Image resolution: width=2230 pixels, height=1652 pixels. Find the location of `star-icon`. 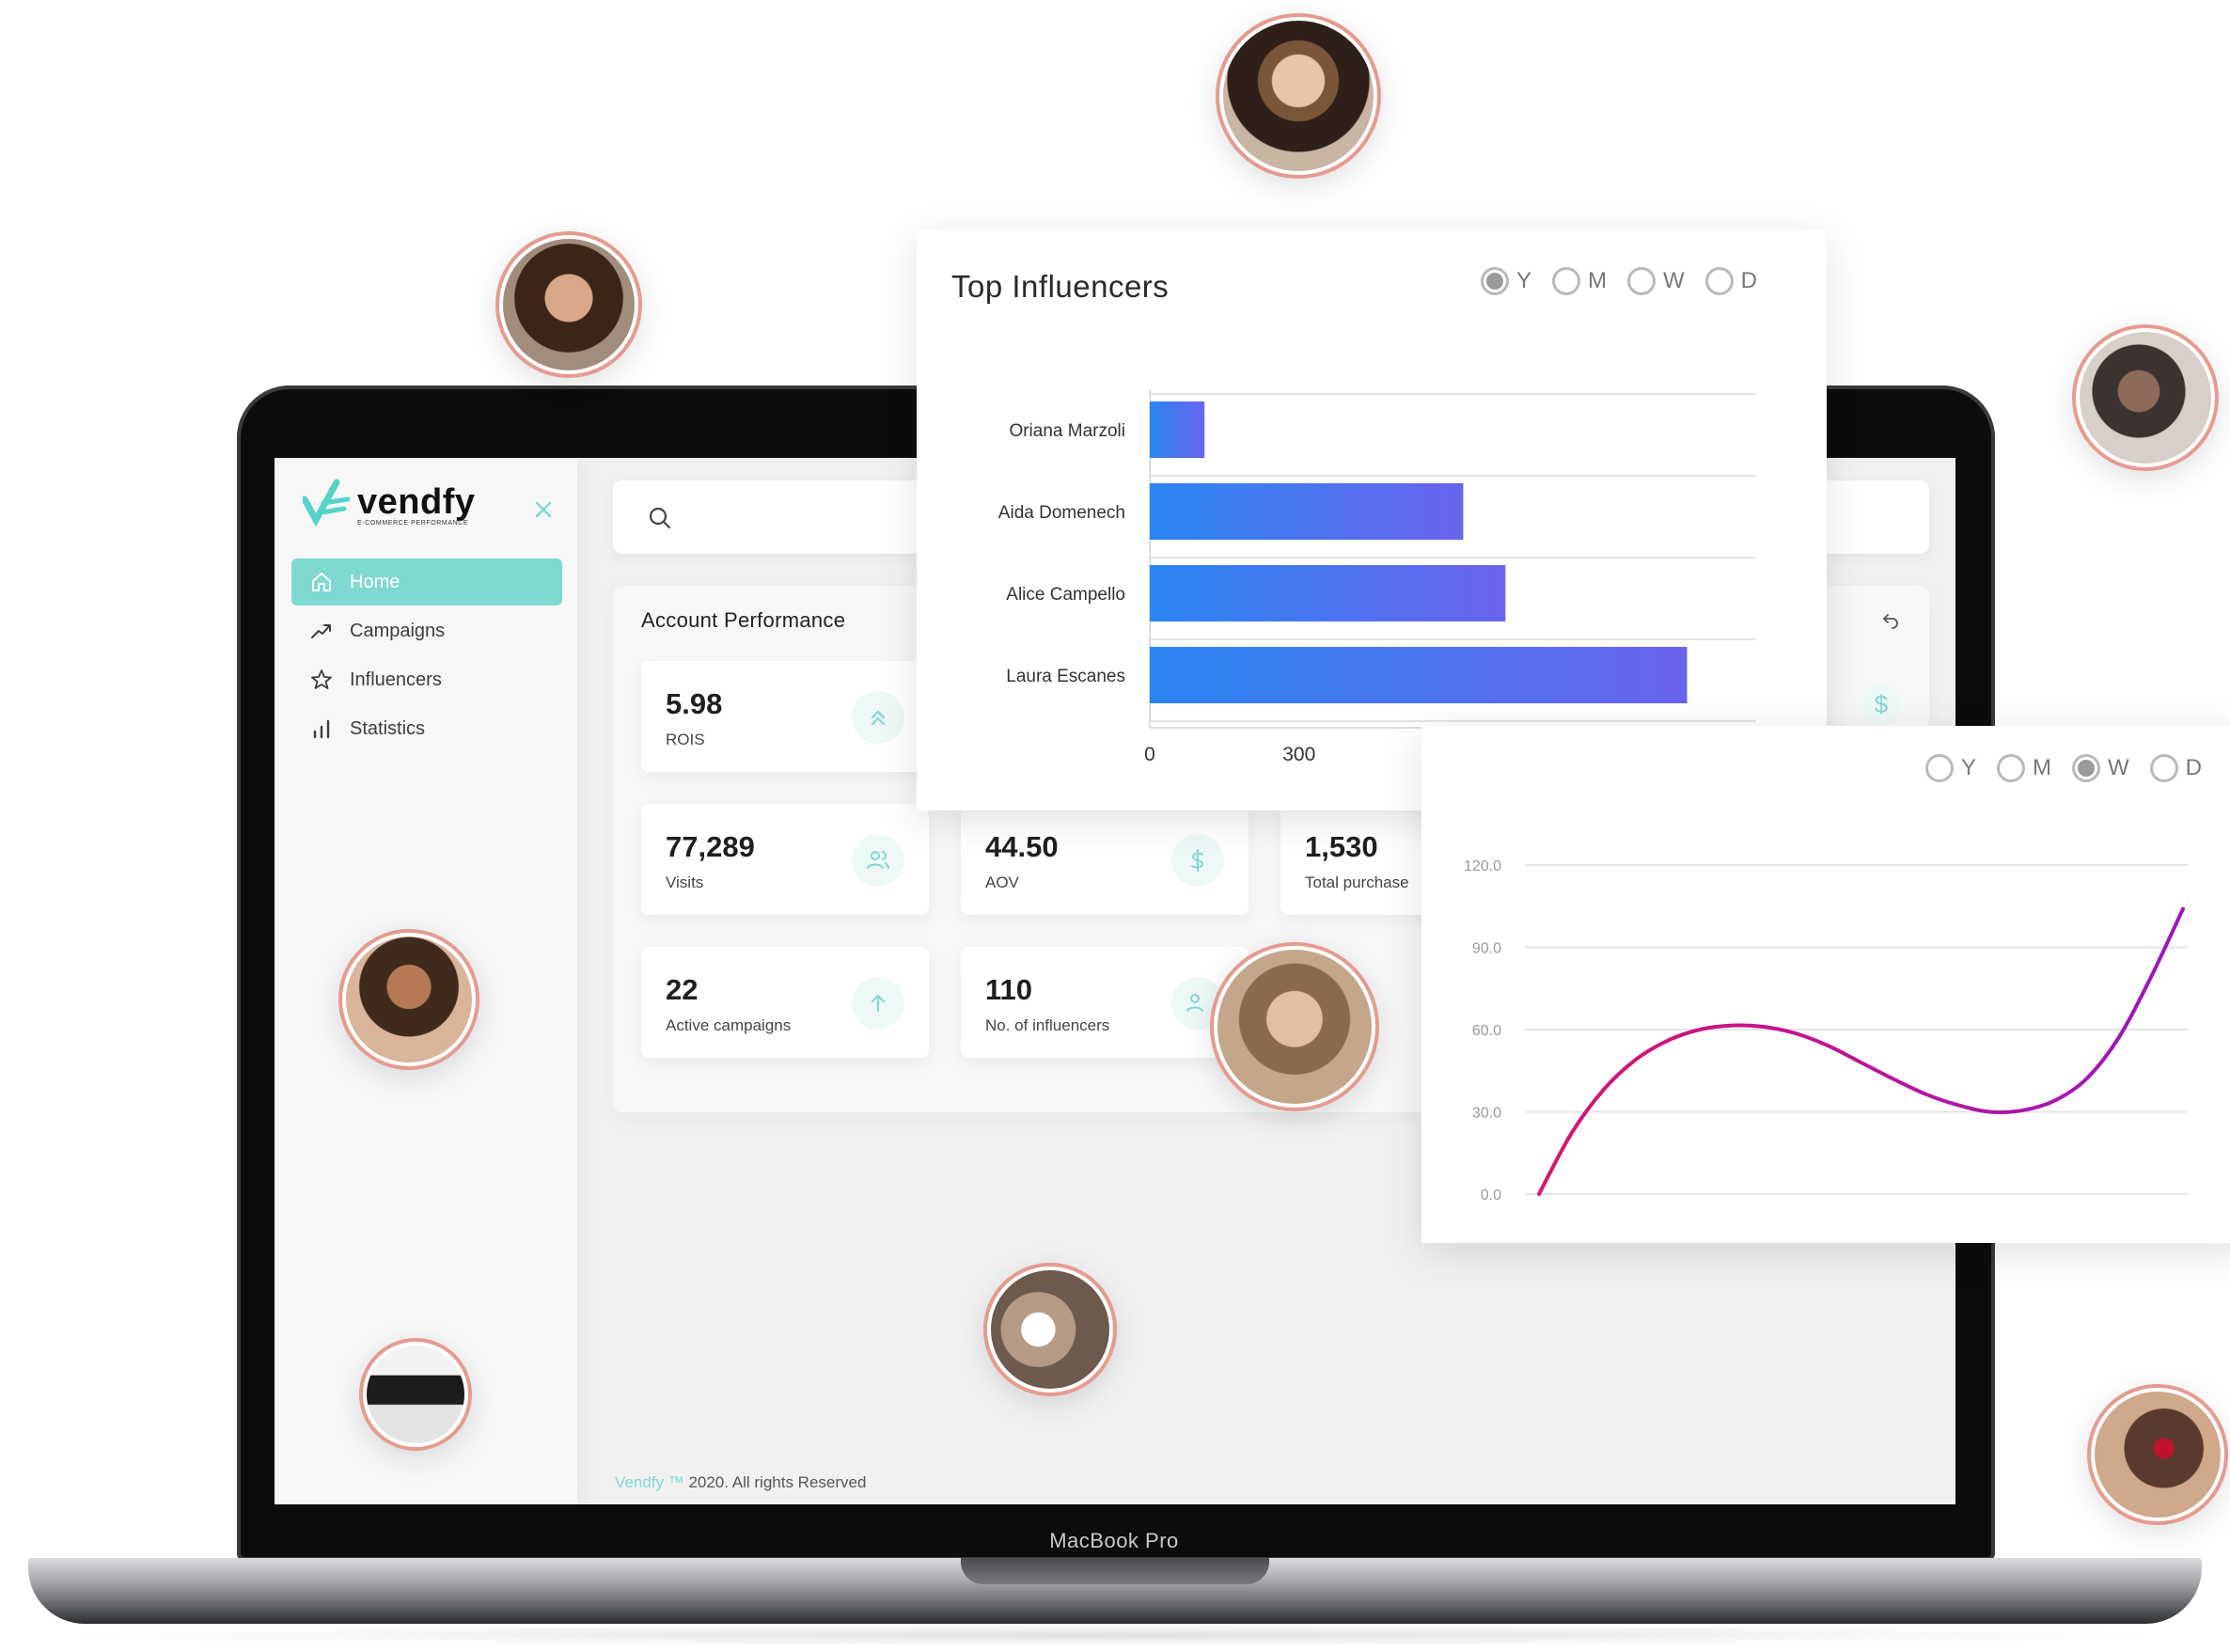

star-icon is located at coordinates (322, 679).